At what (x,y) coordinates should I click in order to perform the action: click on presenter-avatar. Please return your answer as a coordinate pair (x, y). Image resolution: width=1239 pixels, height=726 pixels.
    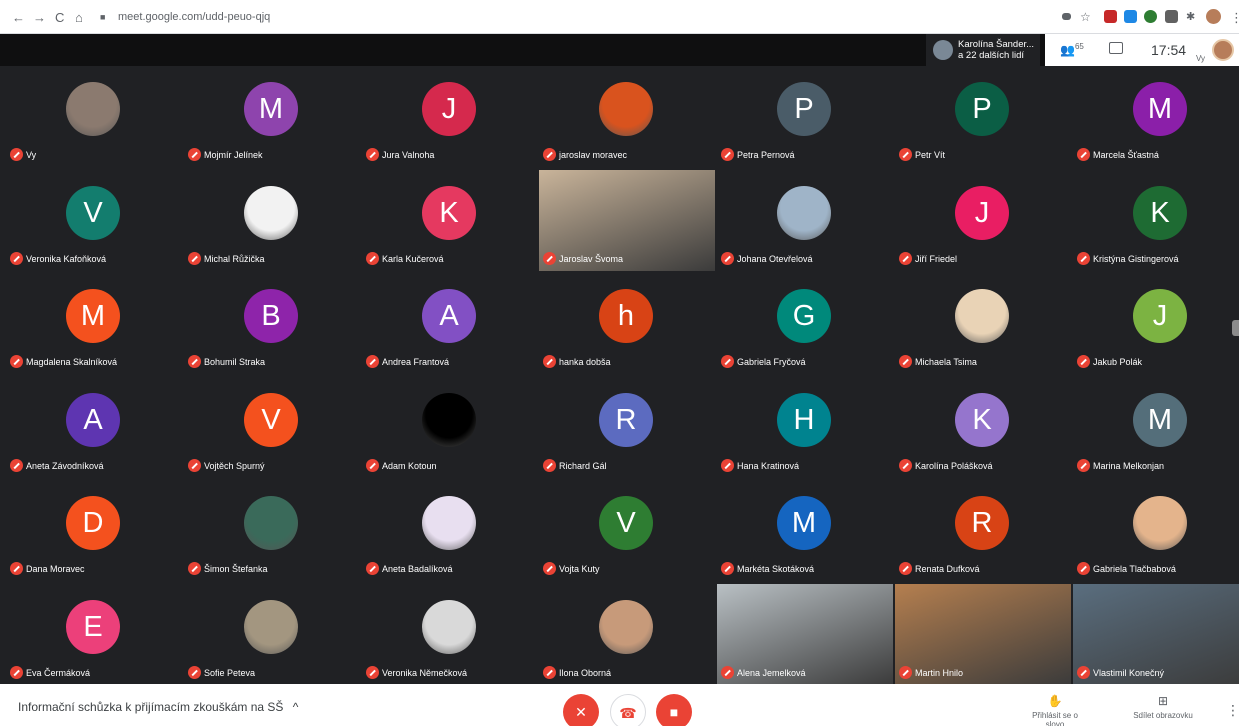
    Looking at the image, I should click on (943, 50).